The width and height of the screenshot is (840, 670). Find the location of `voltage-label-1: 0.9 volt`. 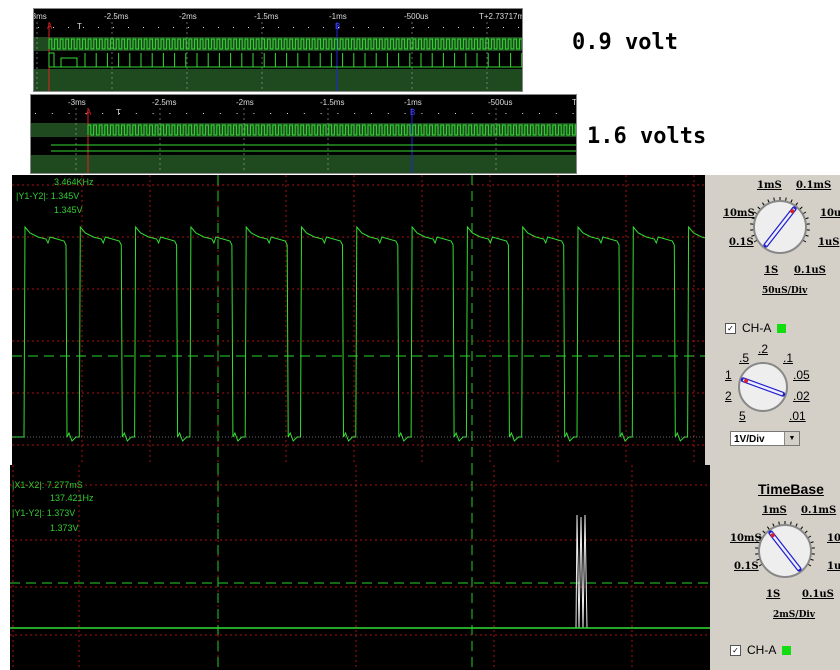

voltage-label-1: 0.9 volt is located at coordinates (625, 42).